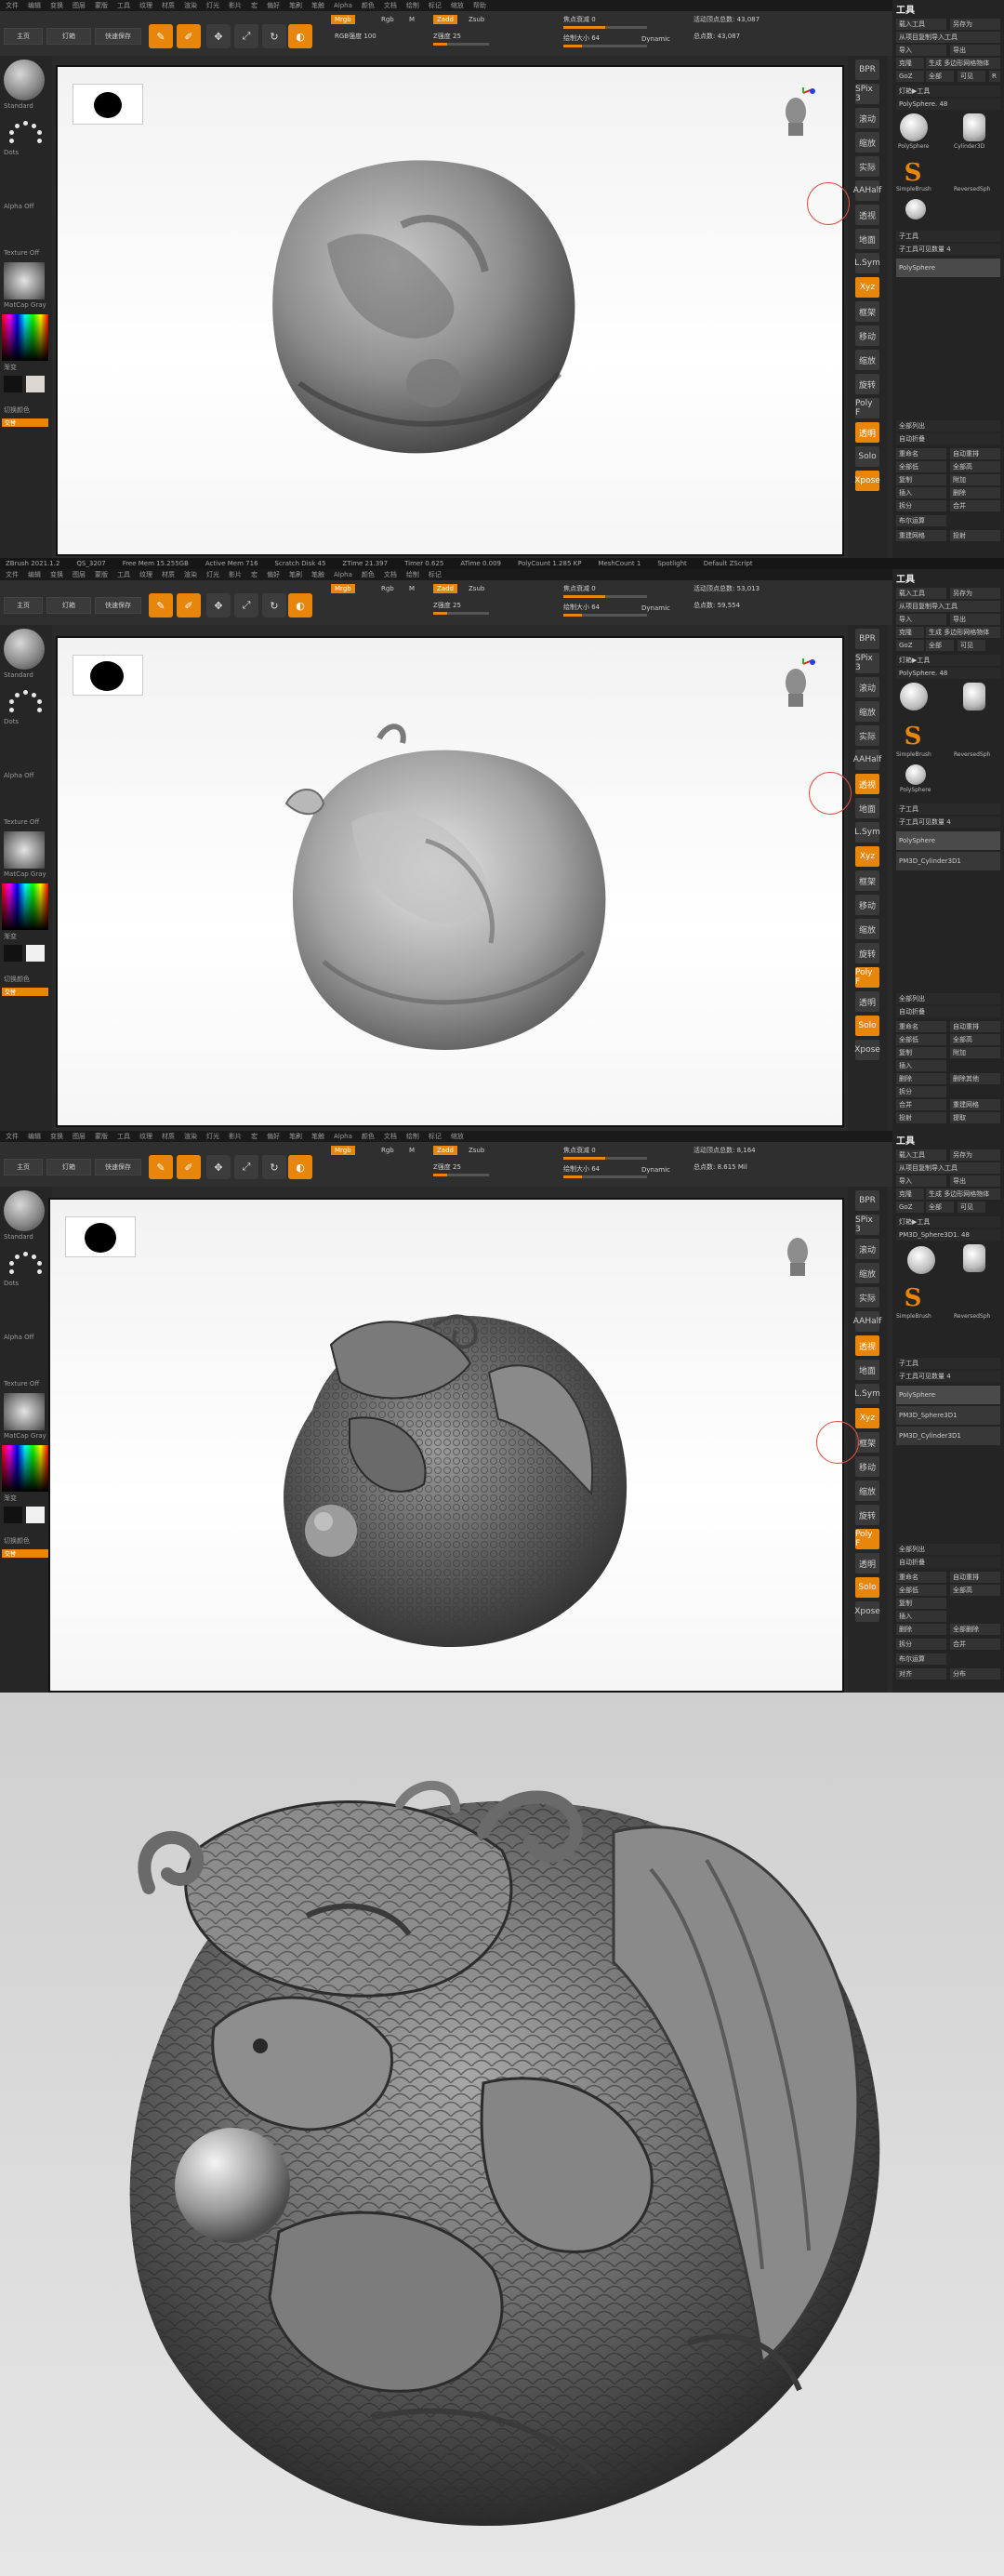  I want to click on split-button: 拆分, so click(921, 505).